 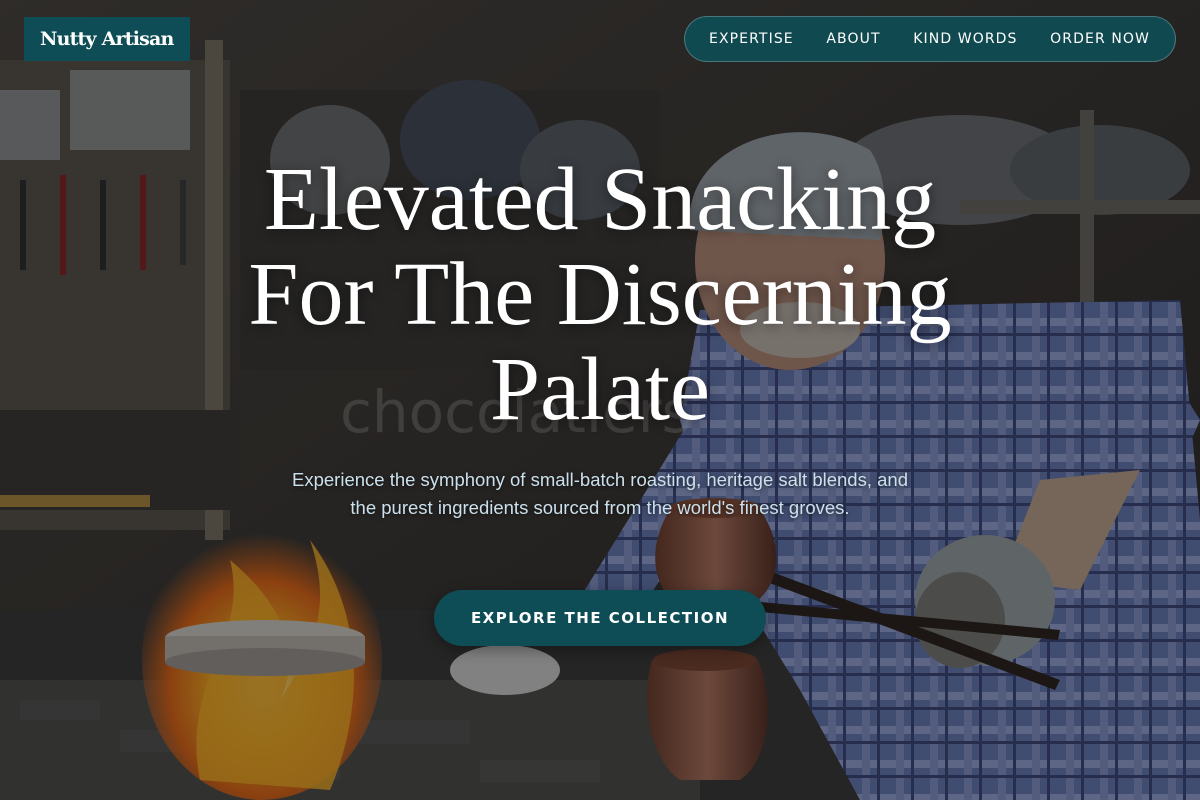 I want to click on explore-collection-button: EXPLORE THE COLLECTION, so click(x=600, y=618).